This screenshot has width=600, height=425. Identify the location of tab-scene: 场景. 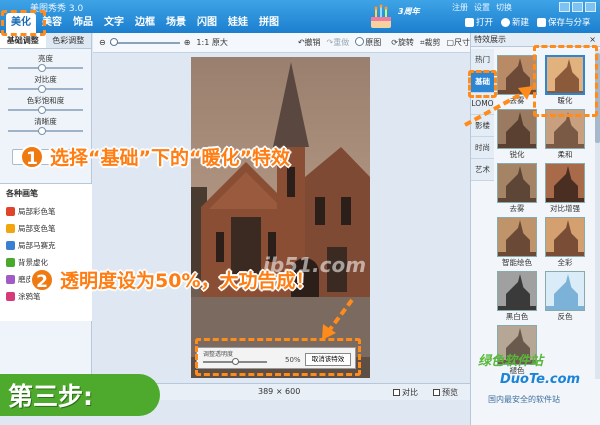
(176, 23).